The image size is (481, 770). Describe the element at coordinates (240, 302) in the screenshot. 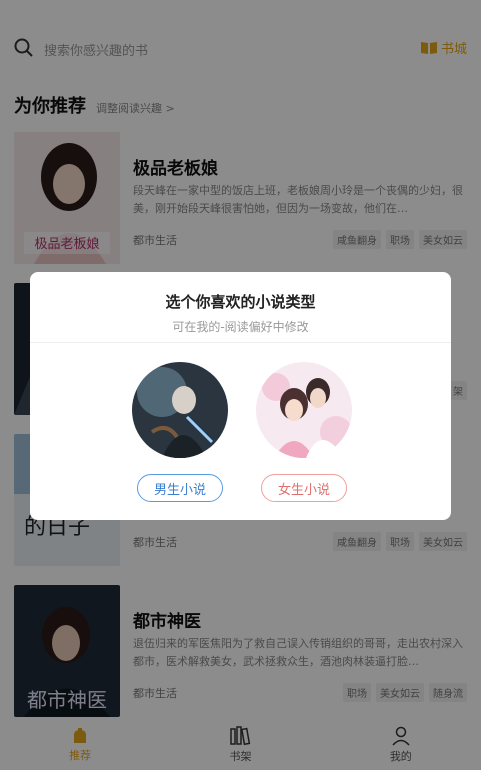

I see `dialog-title: 选个你喜欢的小说类型` at that location.